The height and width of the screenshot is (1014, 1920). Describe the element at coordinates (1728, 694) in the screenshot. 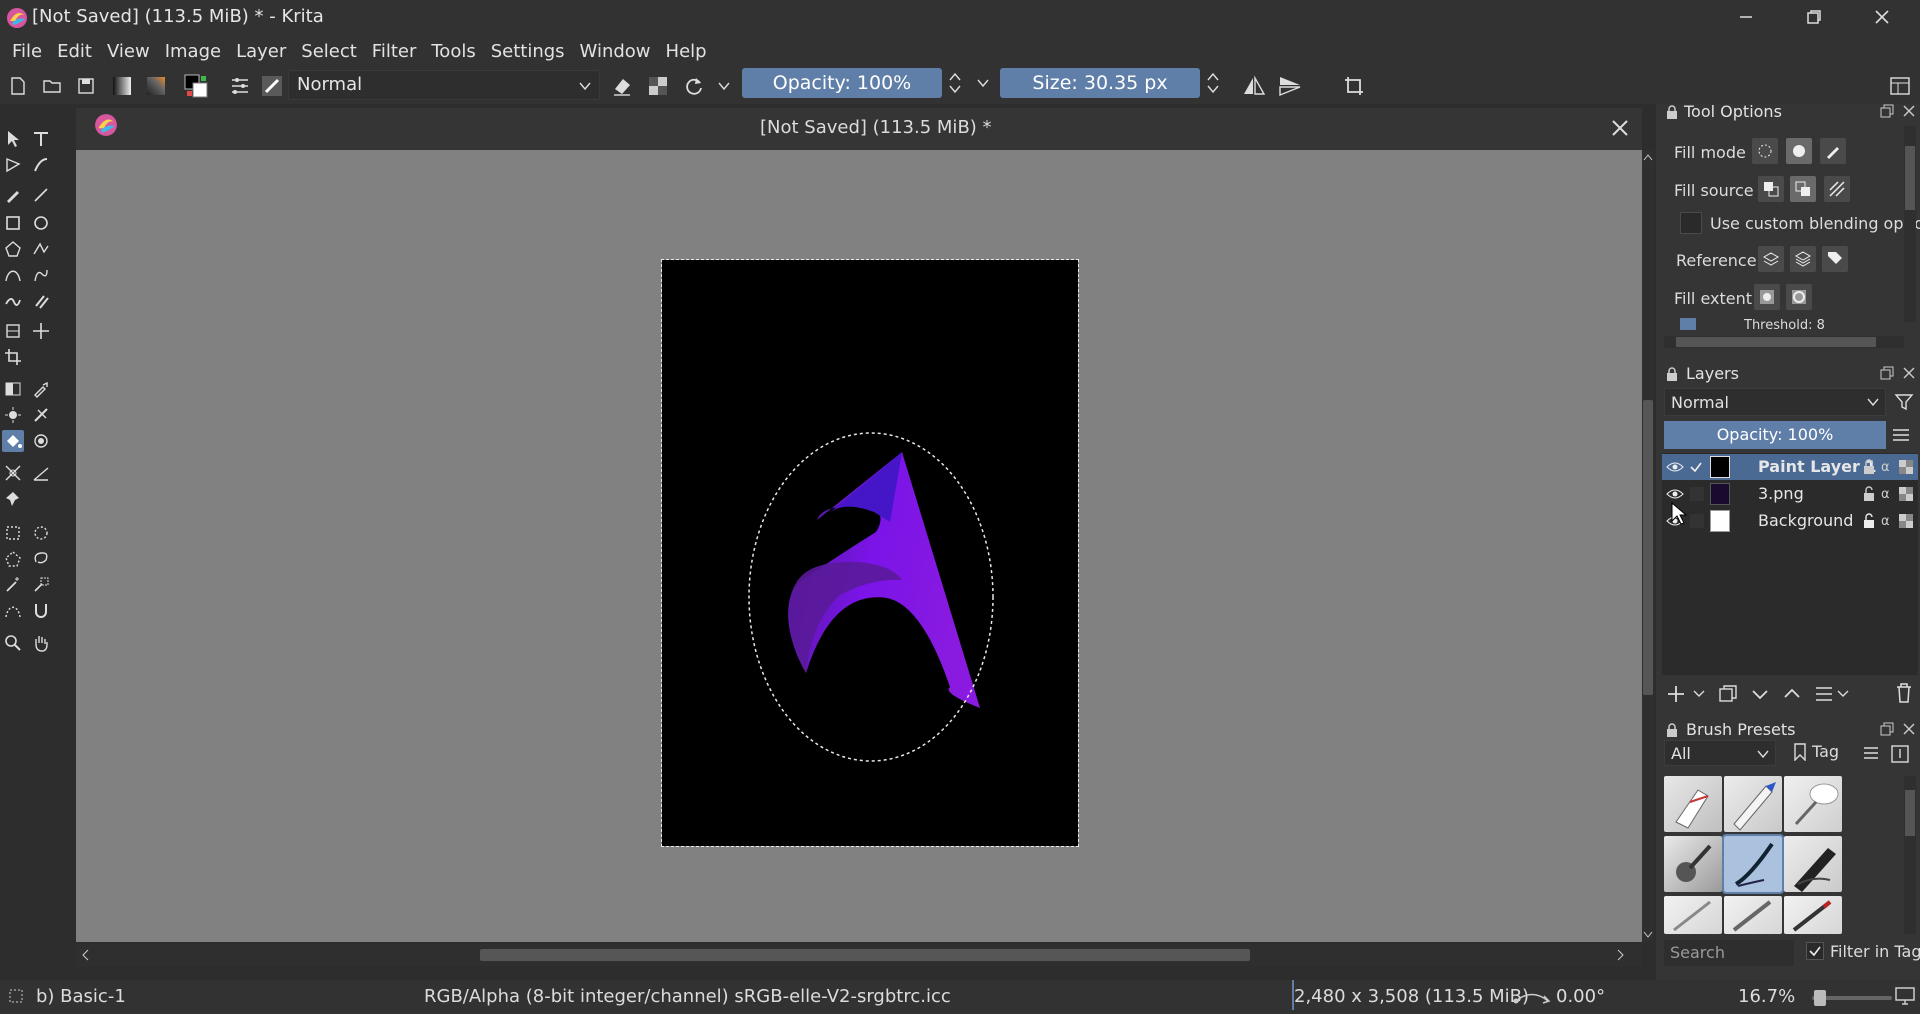

I see `duplicate-layer-button` at that location.